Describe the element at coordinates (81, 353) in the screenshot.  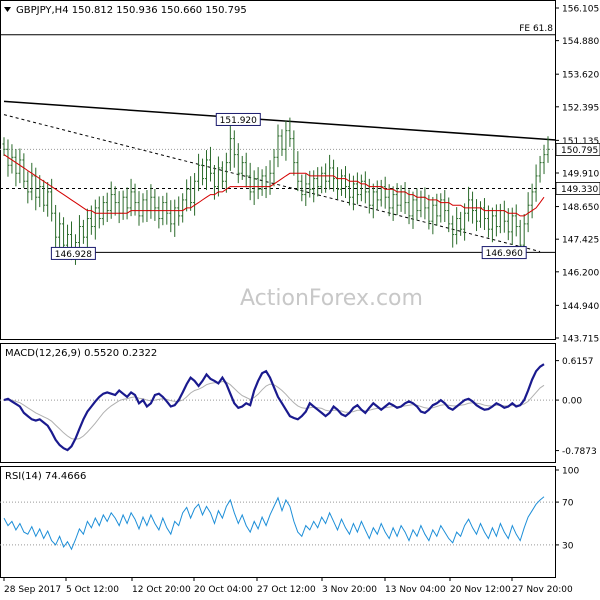
I see `macd-title: MACD(12,26,9) 0.5520 0.2322` at that location.